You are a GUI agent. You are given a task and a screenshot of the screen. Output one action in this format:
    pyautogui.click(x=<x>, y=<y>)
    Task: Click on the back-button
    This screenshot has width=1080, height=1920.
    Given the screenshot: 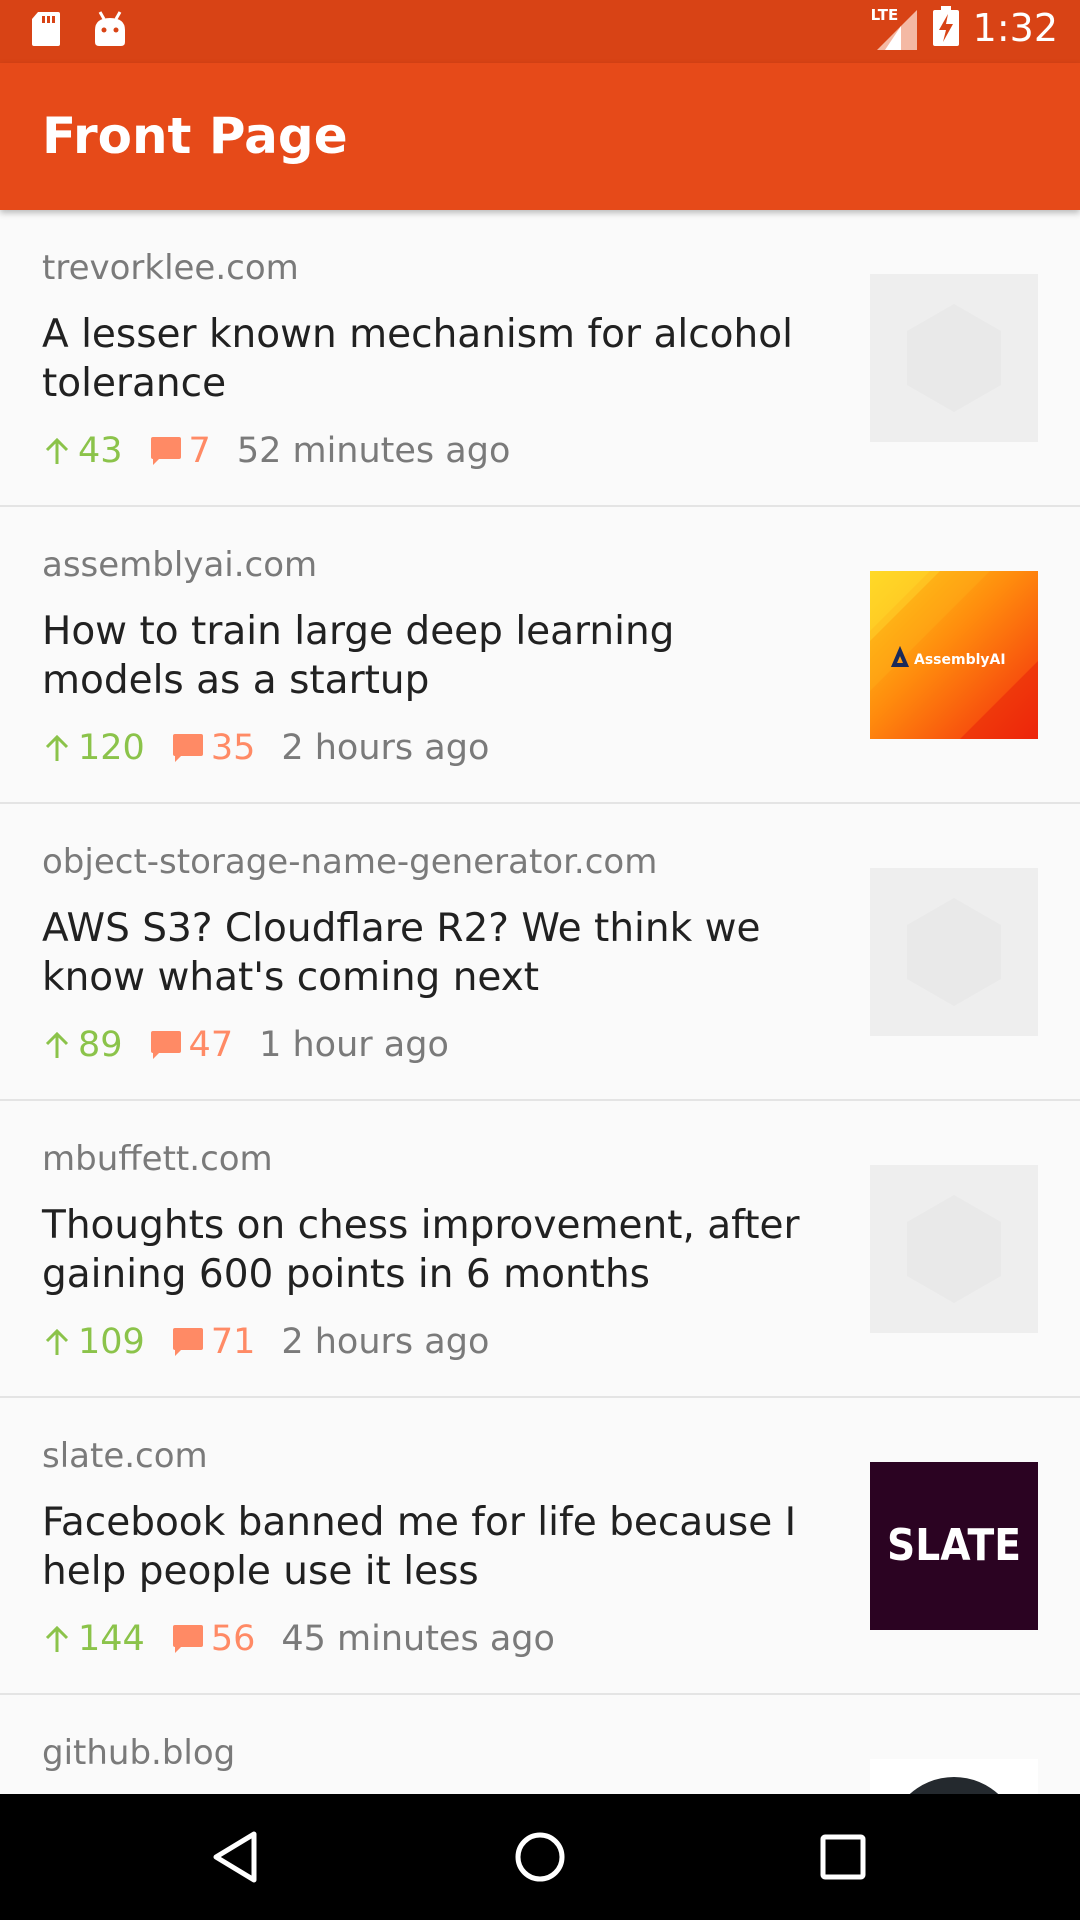 What is the action you would take?
    pyautogui.click(x=237, y=1857)
    